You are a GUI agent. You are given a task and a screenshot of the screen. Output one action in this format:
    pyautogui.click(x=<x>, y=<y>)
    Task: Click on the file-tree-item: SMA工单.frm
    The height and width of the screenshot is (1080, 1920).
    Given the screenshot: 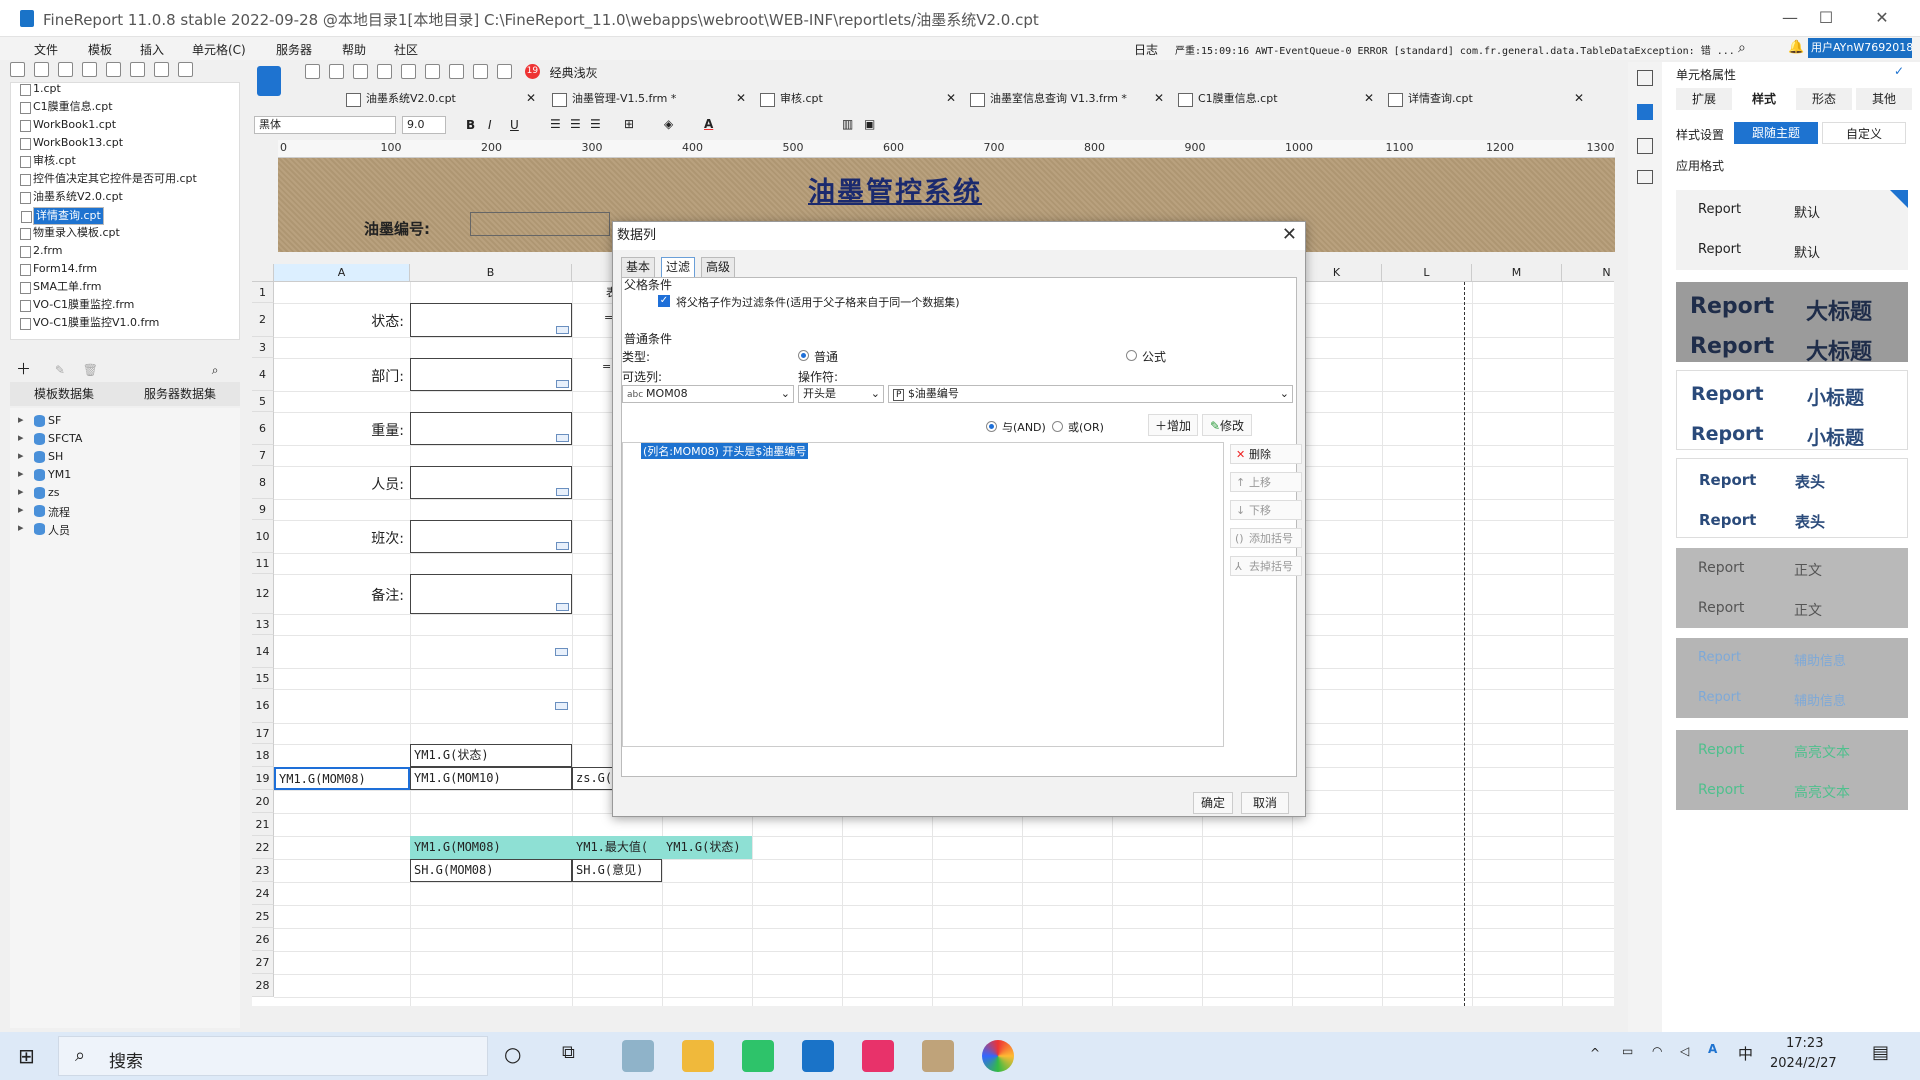 What is the action you would take?
    pyautogui.click(x=60, y=287)
    